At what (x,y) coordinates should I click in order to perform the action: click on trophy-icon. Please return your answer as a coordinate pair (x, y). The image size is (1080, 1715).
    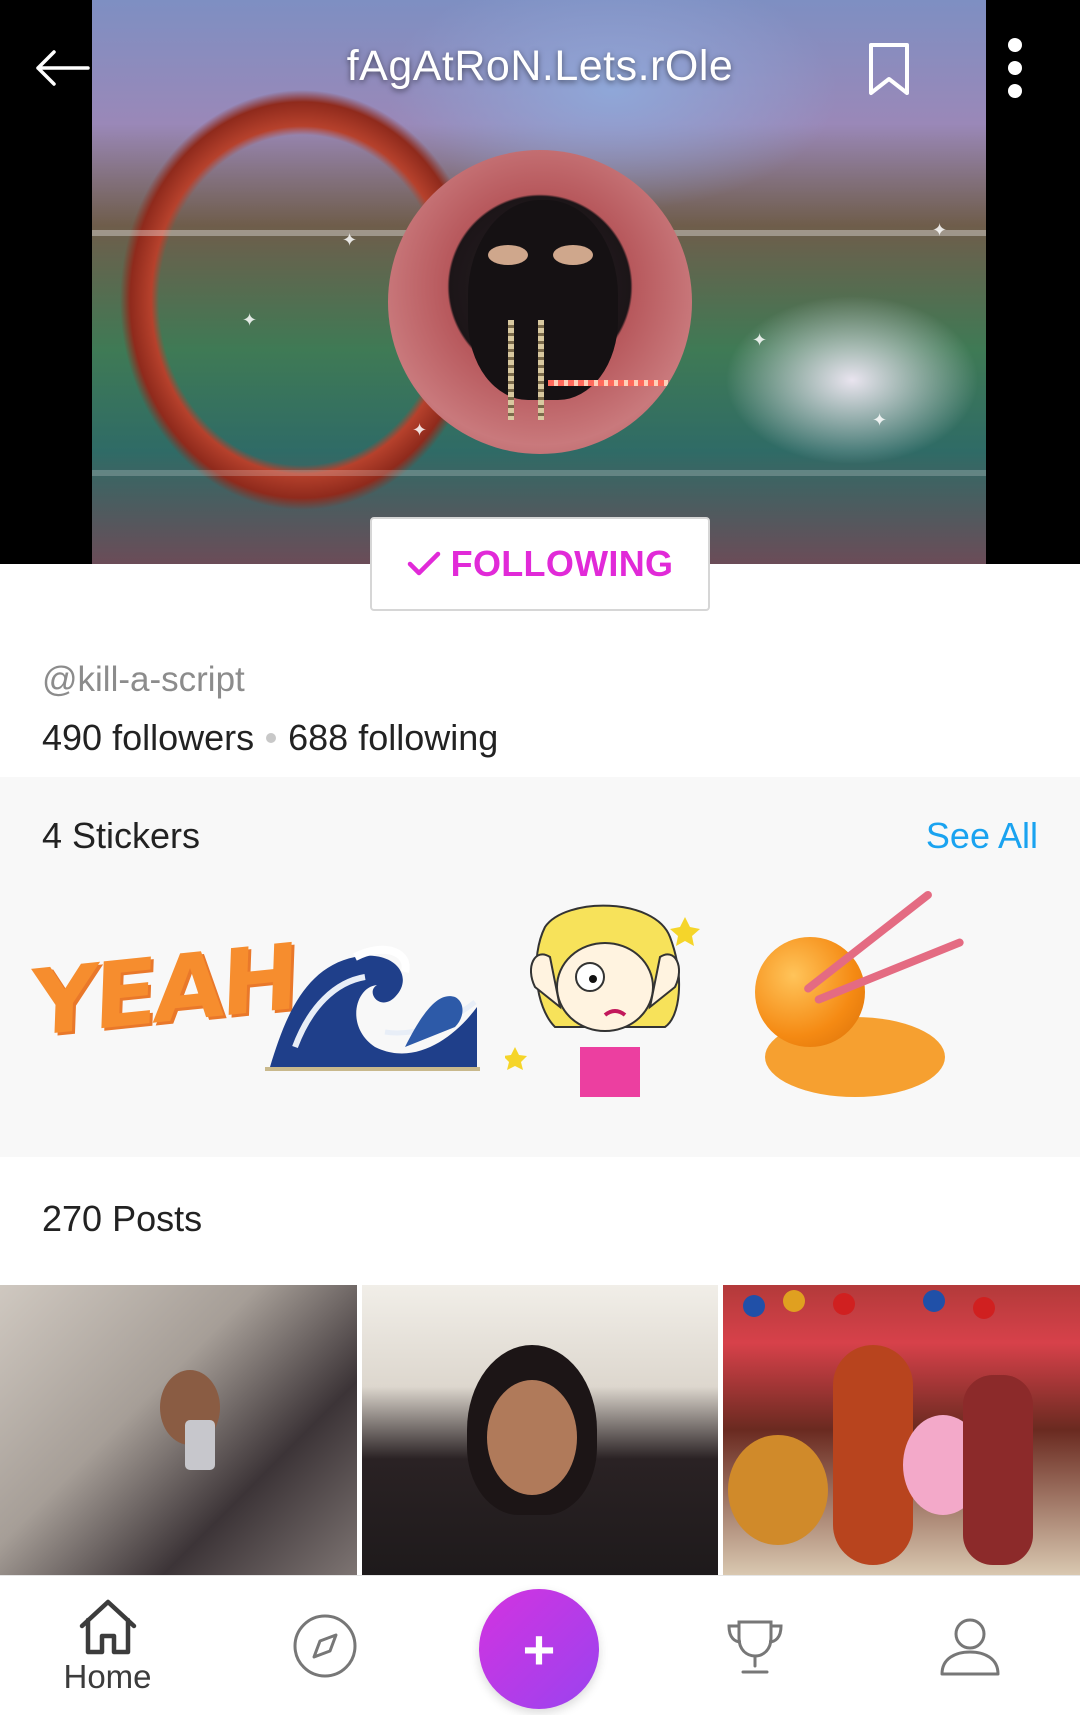
    Looking at the image, I should click on (755, 1647).